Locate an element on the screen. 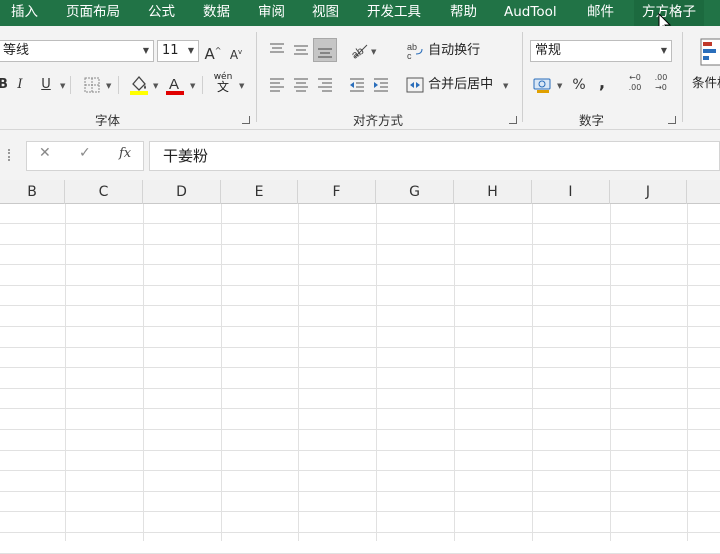 This screenshot has width=720, height=554. column-header: D is located at coordinates (182, 192).